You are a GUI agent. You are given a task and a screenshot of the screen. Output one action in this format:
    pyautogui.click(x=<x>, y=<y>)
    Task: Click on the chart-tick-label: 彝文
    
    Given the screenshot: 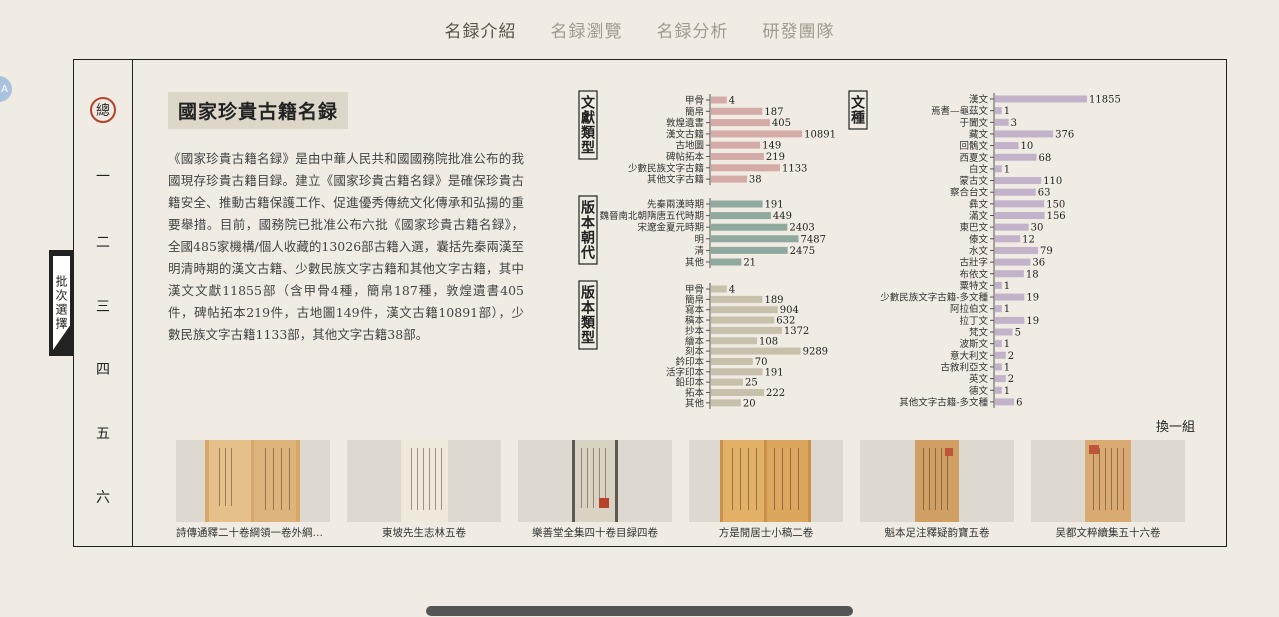 What is the action you would take?
    pyautogui.click(x=979, y=204)
    